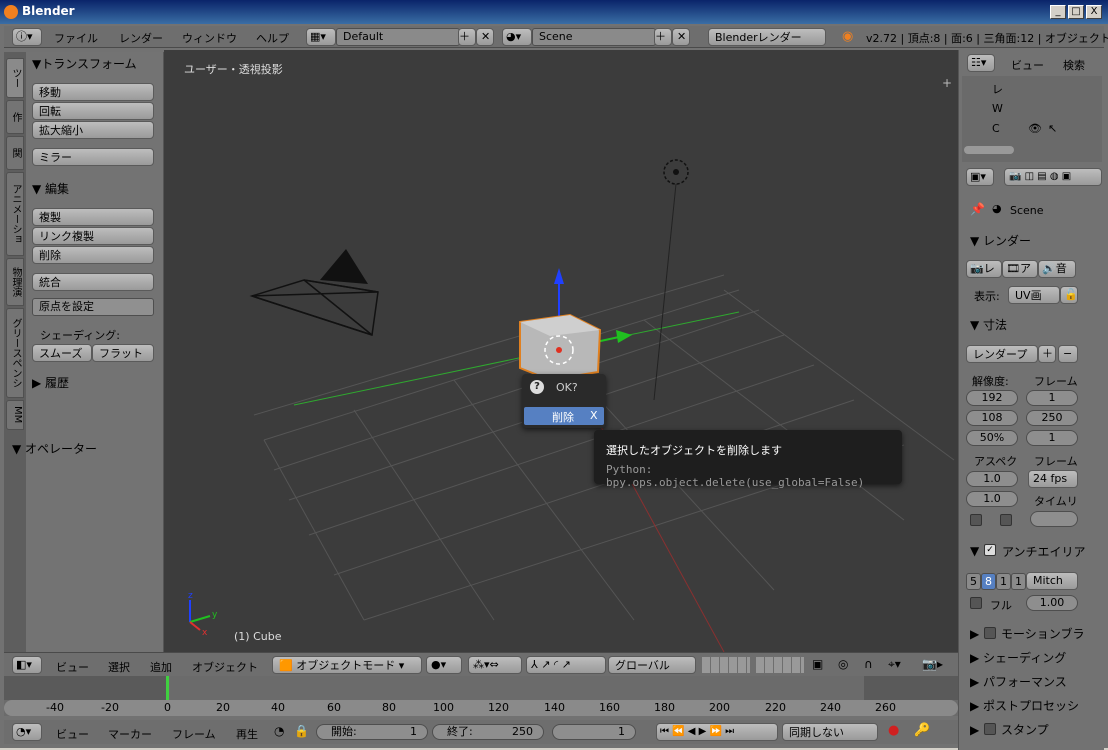  What do you see at coordinates (996, 128) in the screenshot?
I see `outliner-row-camera: C` at bounding box center [996, 128].